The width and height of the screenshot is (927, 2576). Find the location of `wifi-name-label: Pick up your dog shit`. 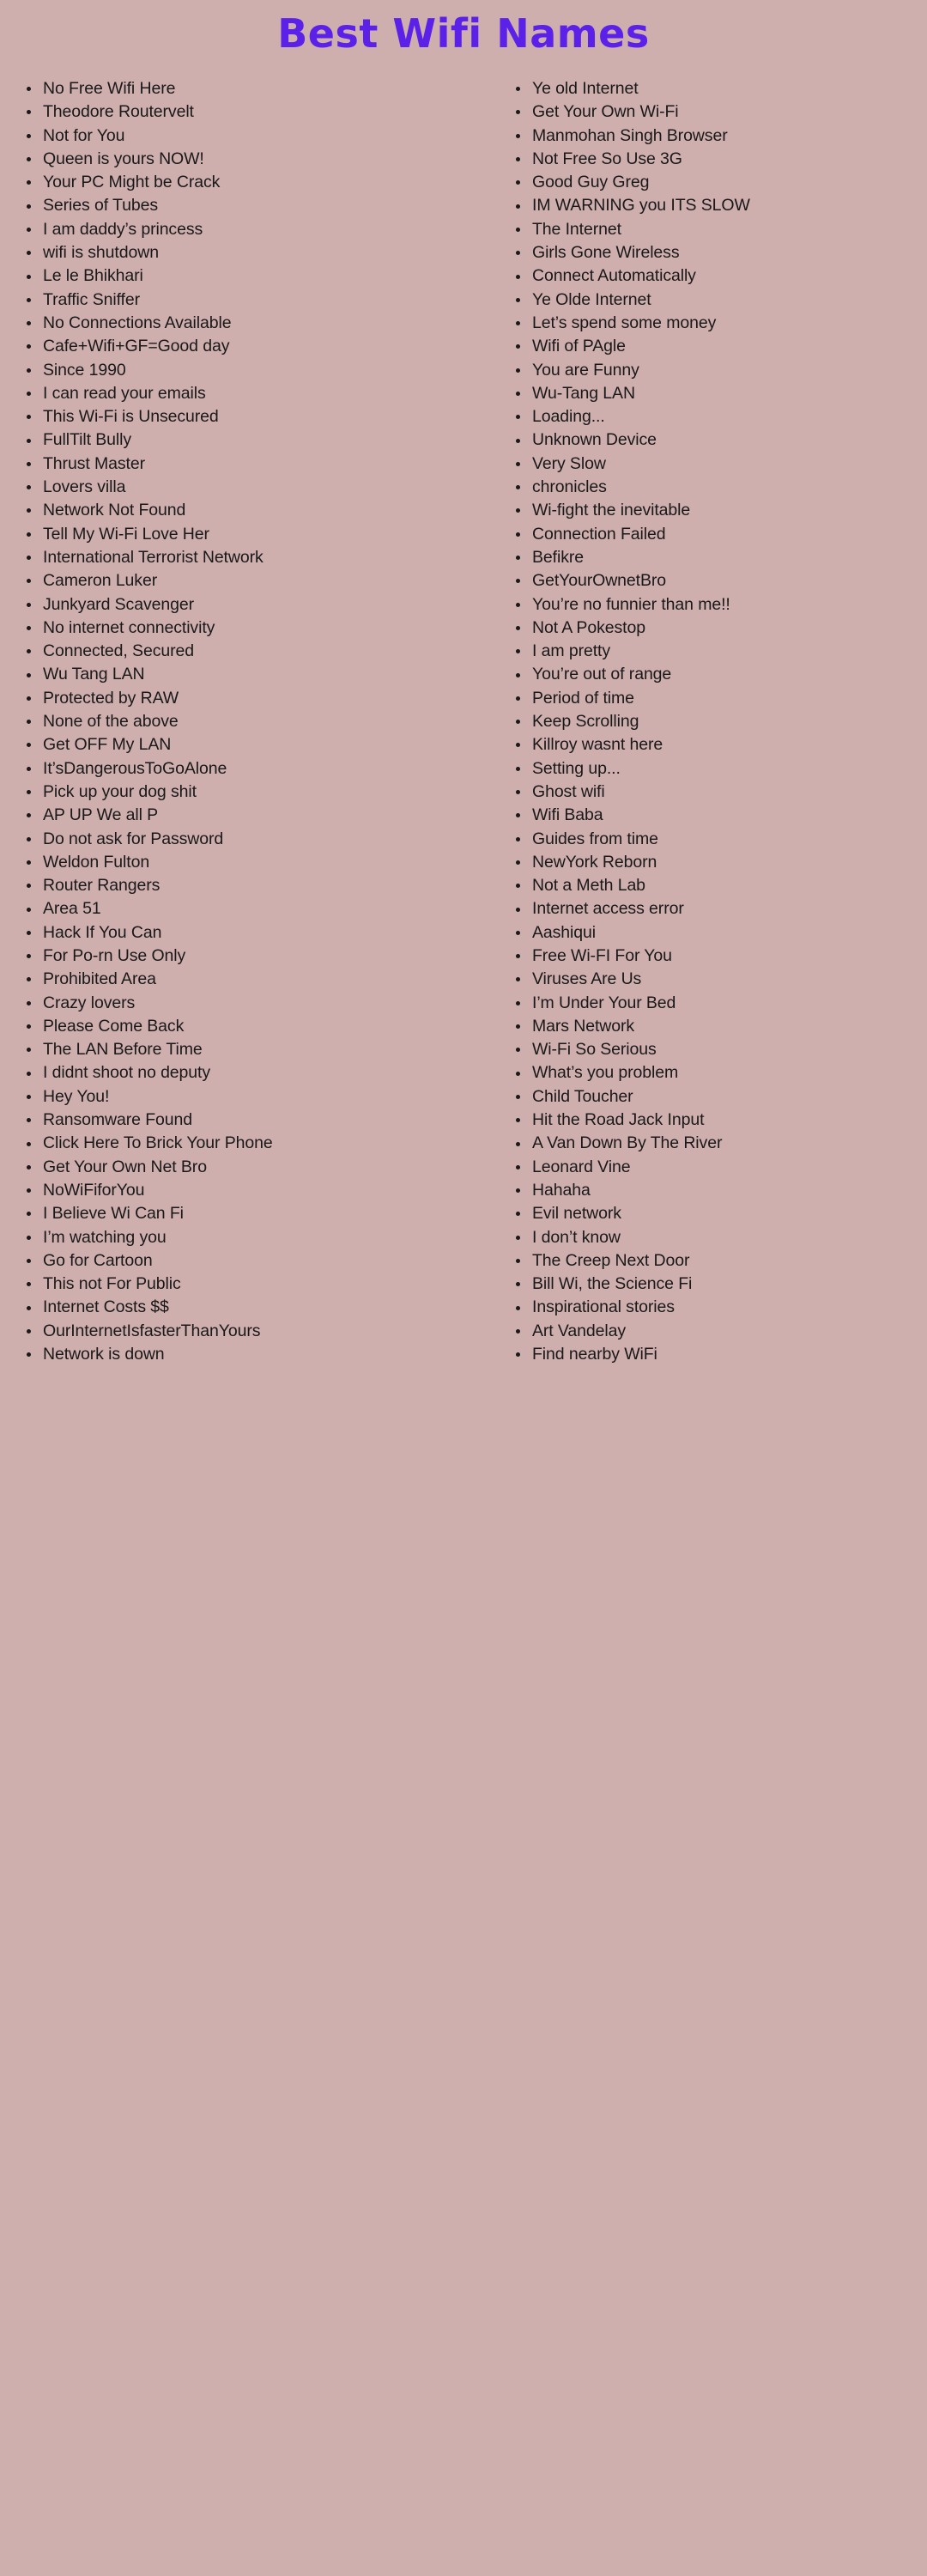

wifi-name-label: Pick up your dog shit is located at coordinates (120, 791).